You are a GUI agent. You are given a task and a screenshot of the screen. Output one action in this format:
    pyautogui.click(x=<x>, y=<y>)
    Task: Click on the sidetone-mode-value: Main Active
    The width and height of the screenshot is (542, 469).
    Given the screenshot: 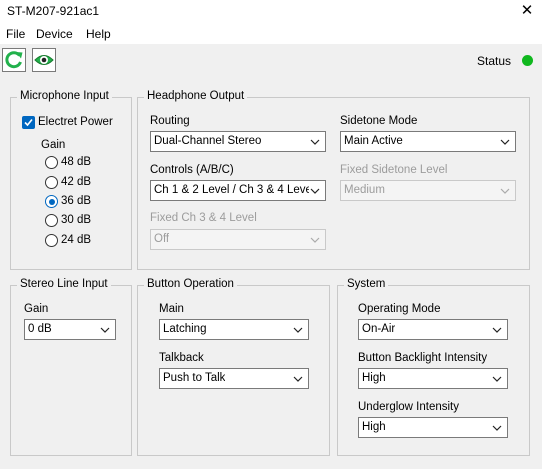 What is the action you would take?
    pyautogui.click(x=373, y=141)
    